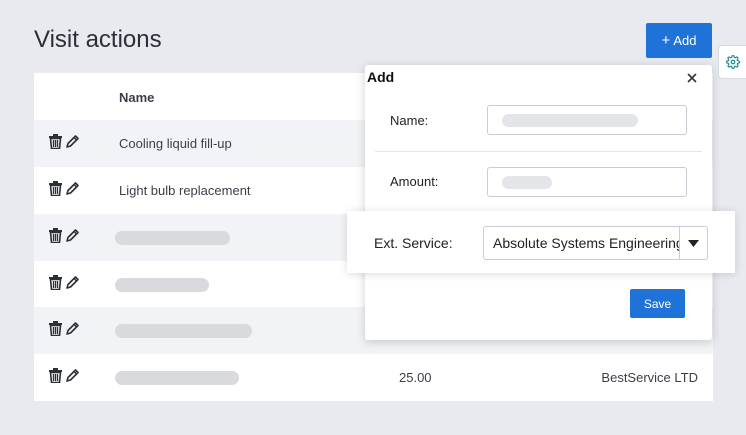 Image resolution: width=746 pixels, height=435 pixels. Describe the element at coordinates (185, 190) in the screenshot. I see `row-name: Light bulb replacement` at that location.